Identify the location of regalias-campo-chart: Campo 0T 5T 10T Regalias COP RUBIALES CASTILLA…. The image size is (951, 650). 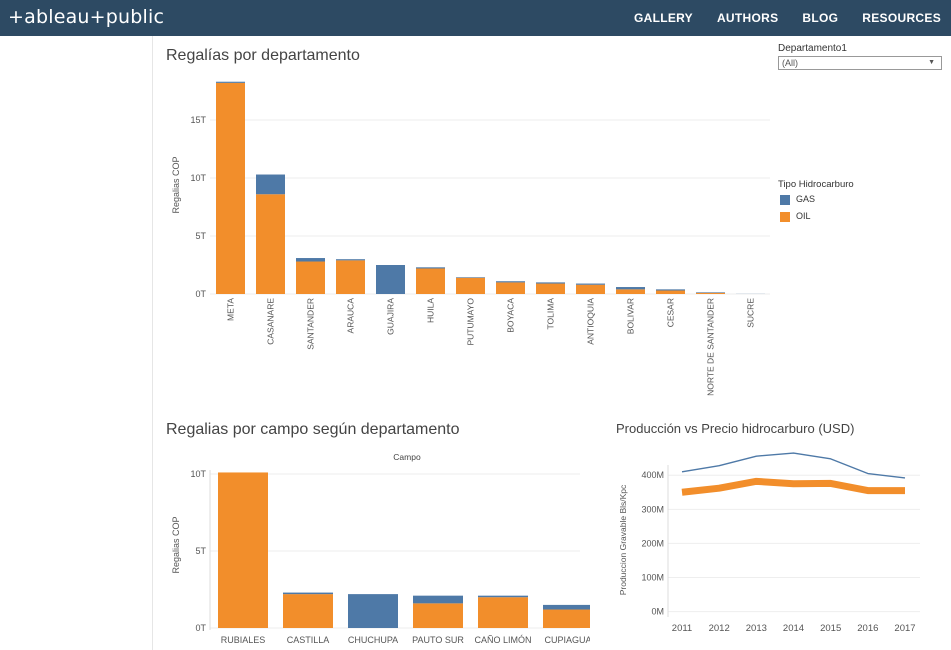
(380, 548).